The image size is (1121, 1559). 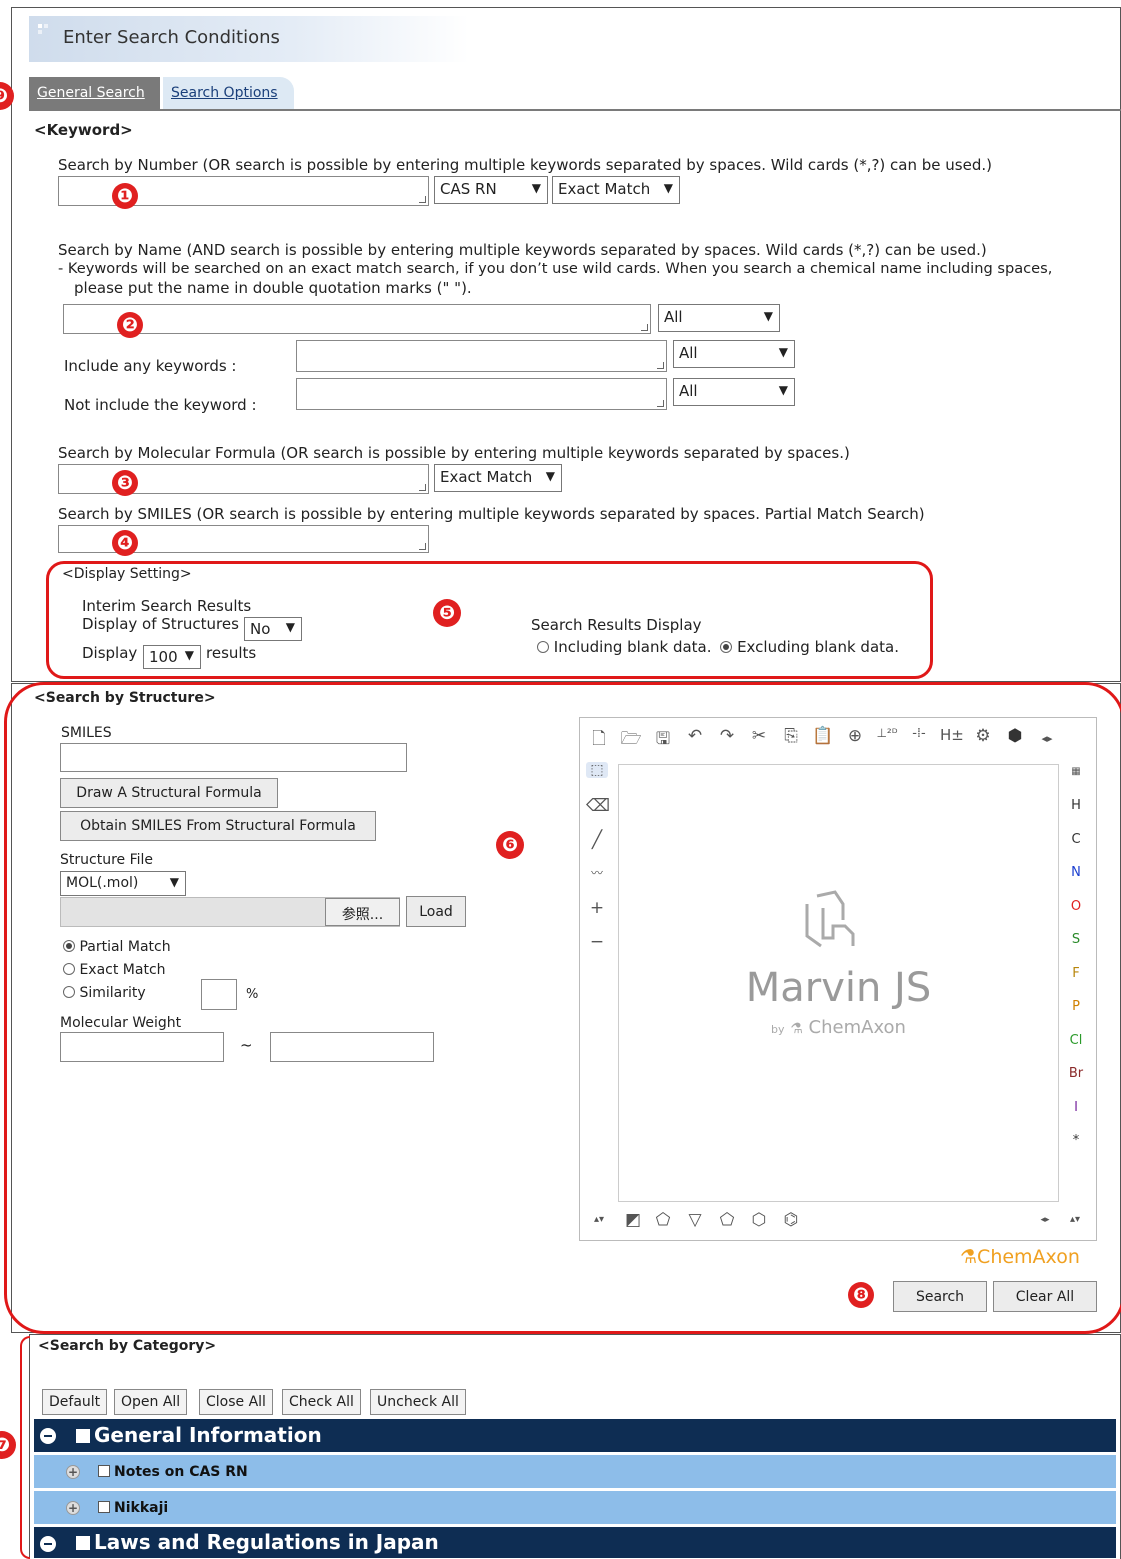 I want to click on include-scope-select: All ▼, so click(x=734, y=354).